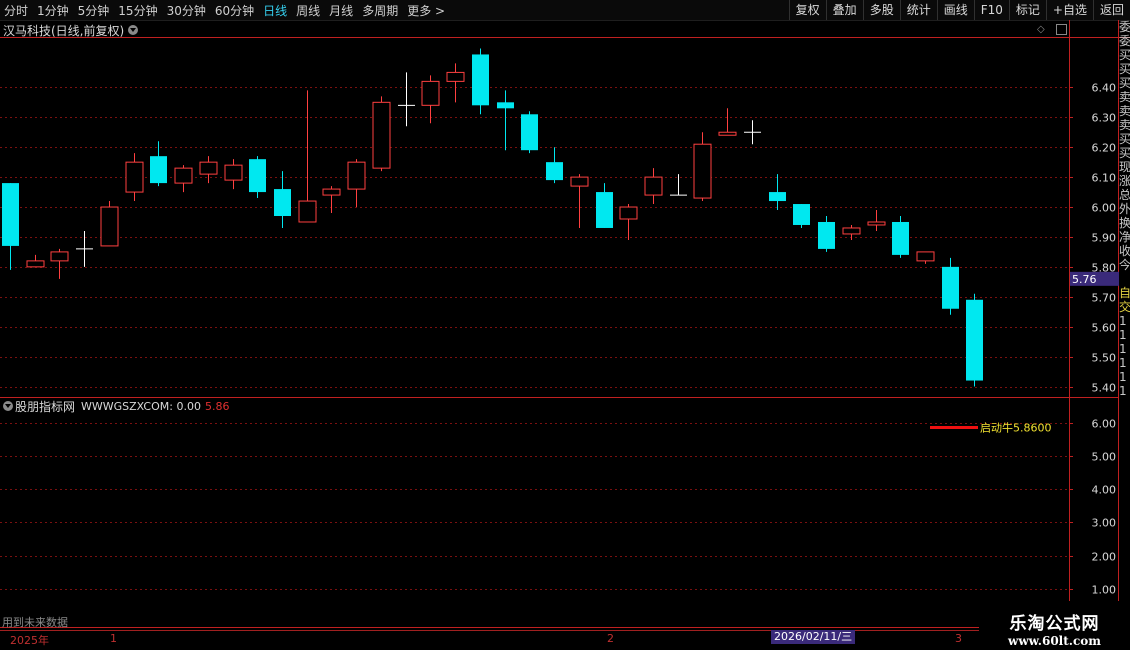  I want to click on quote-panel-label: 涨, so click(1124, 181).